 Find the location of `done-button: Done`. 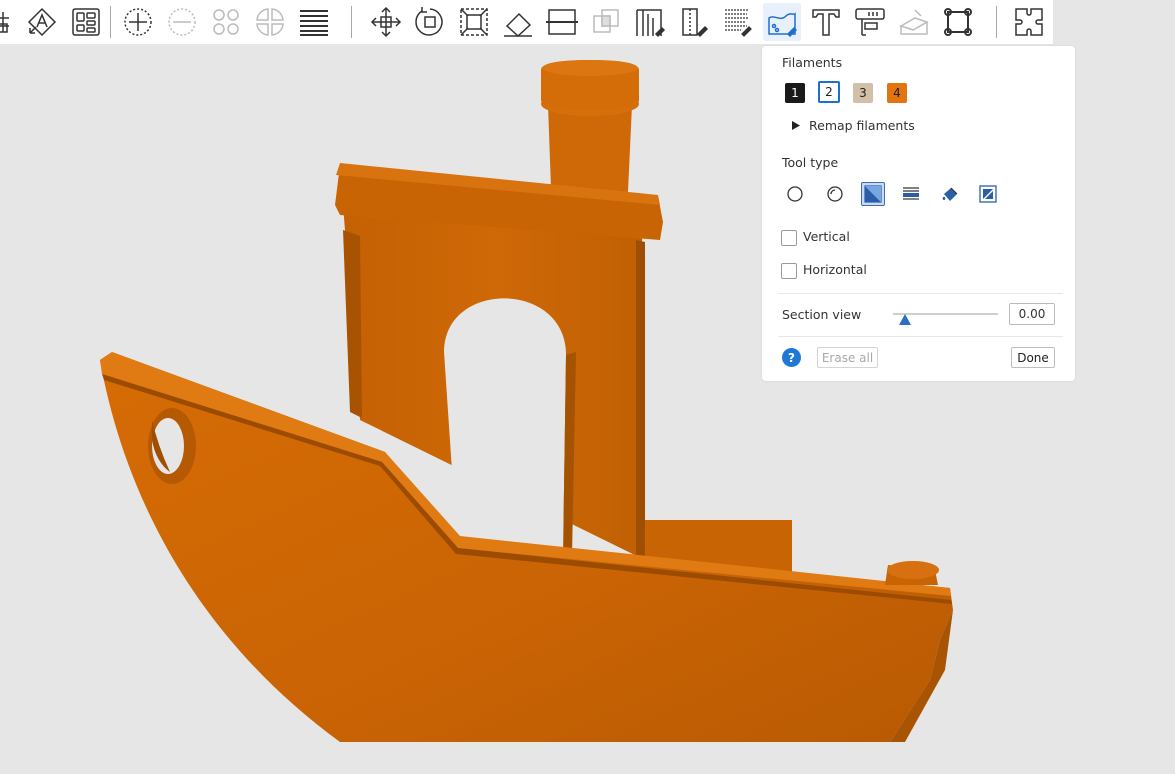

done-button: Done is located at coordinates (1033, 357).